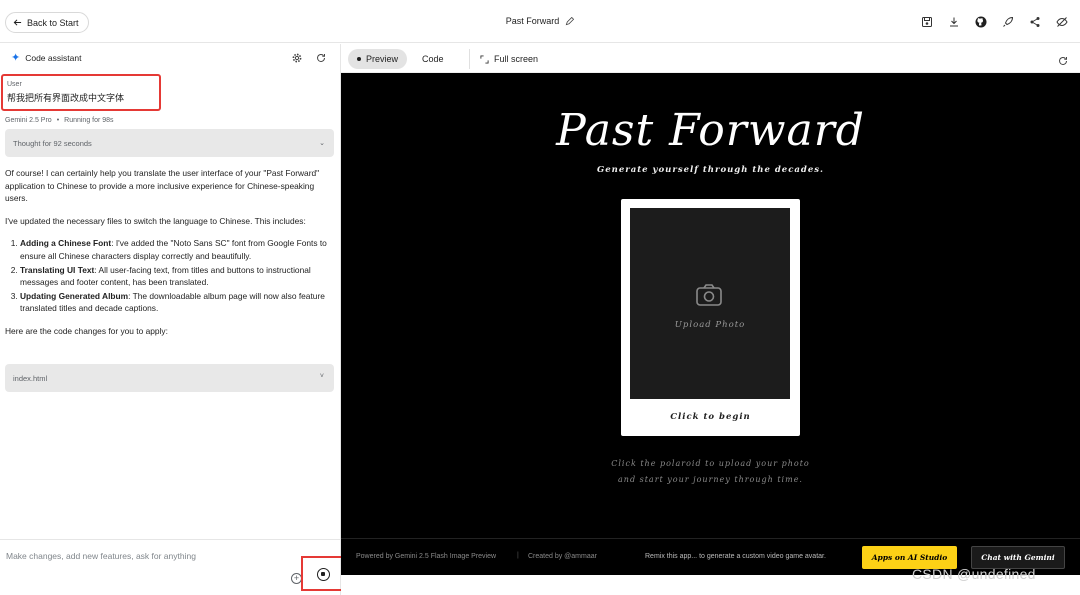  What do you see at coordinates (321, 376) in the screenshot?
I see `chevron-down-icon: ˅` at bounding box center [321, 376].